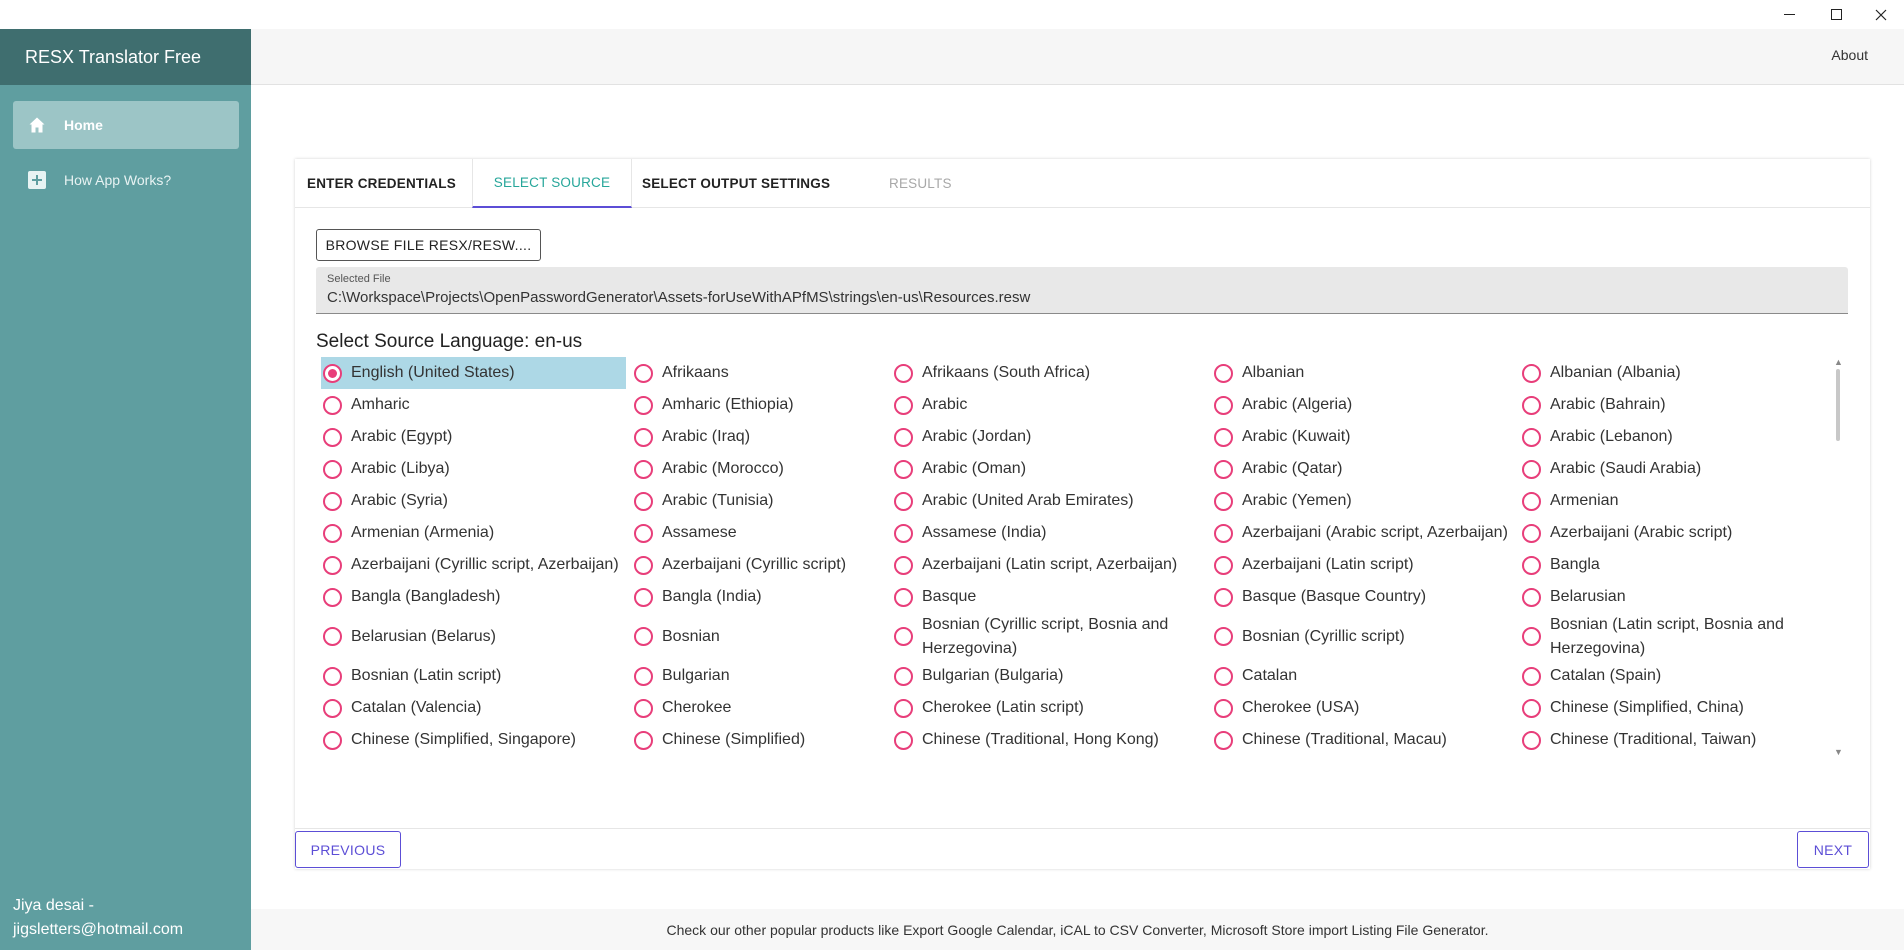 This screenshot has height=950, width=1904. Describe the element at coordinates (1881, 14) in the screenshot. I see `close-icon` at that location.